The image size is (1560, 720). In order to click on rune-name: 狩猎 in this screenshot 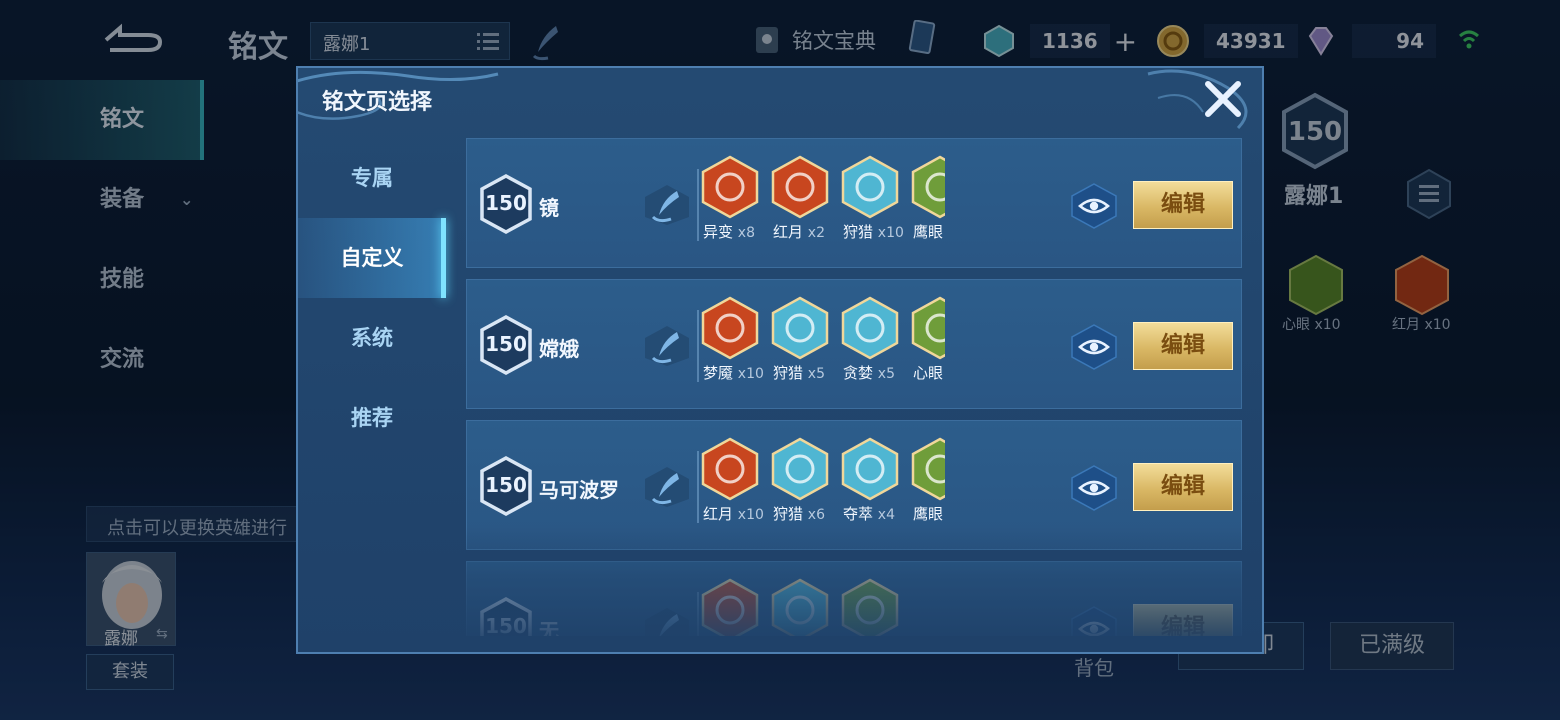, I will do `click(788, 514)`.